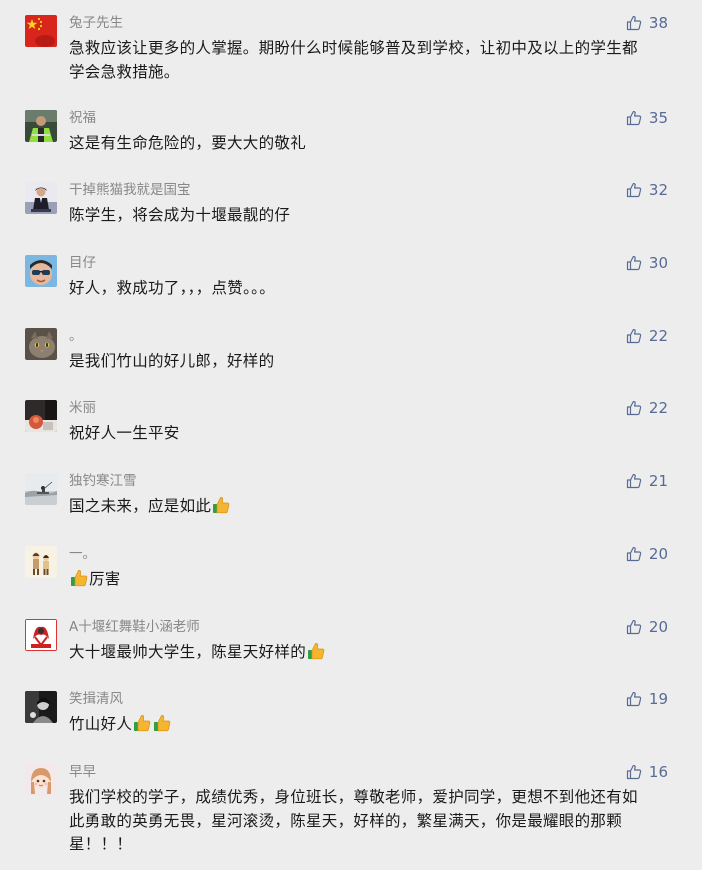  I want to click on comment-text: 是我们竹山的好儿郎，好样的, so click(369, 362).